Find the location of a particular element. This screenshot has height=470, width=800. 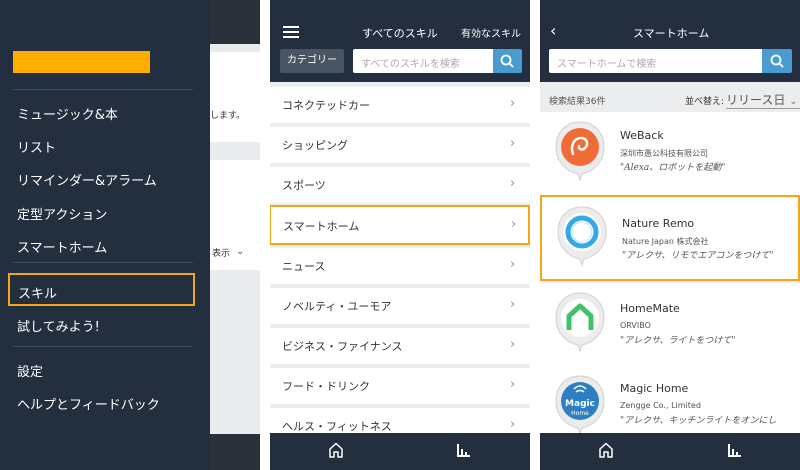

skill-name: Nature Remo is located at coordinates (658, 223).